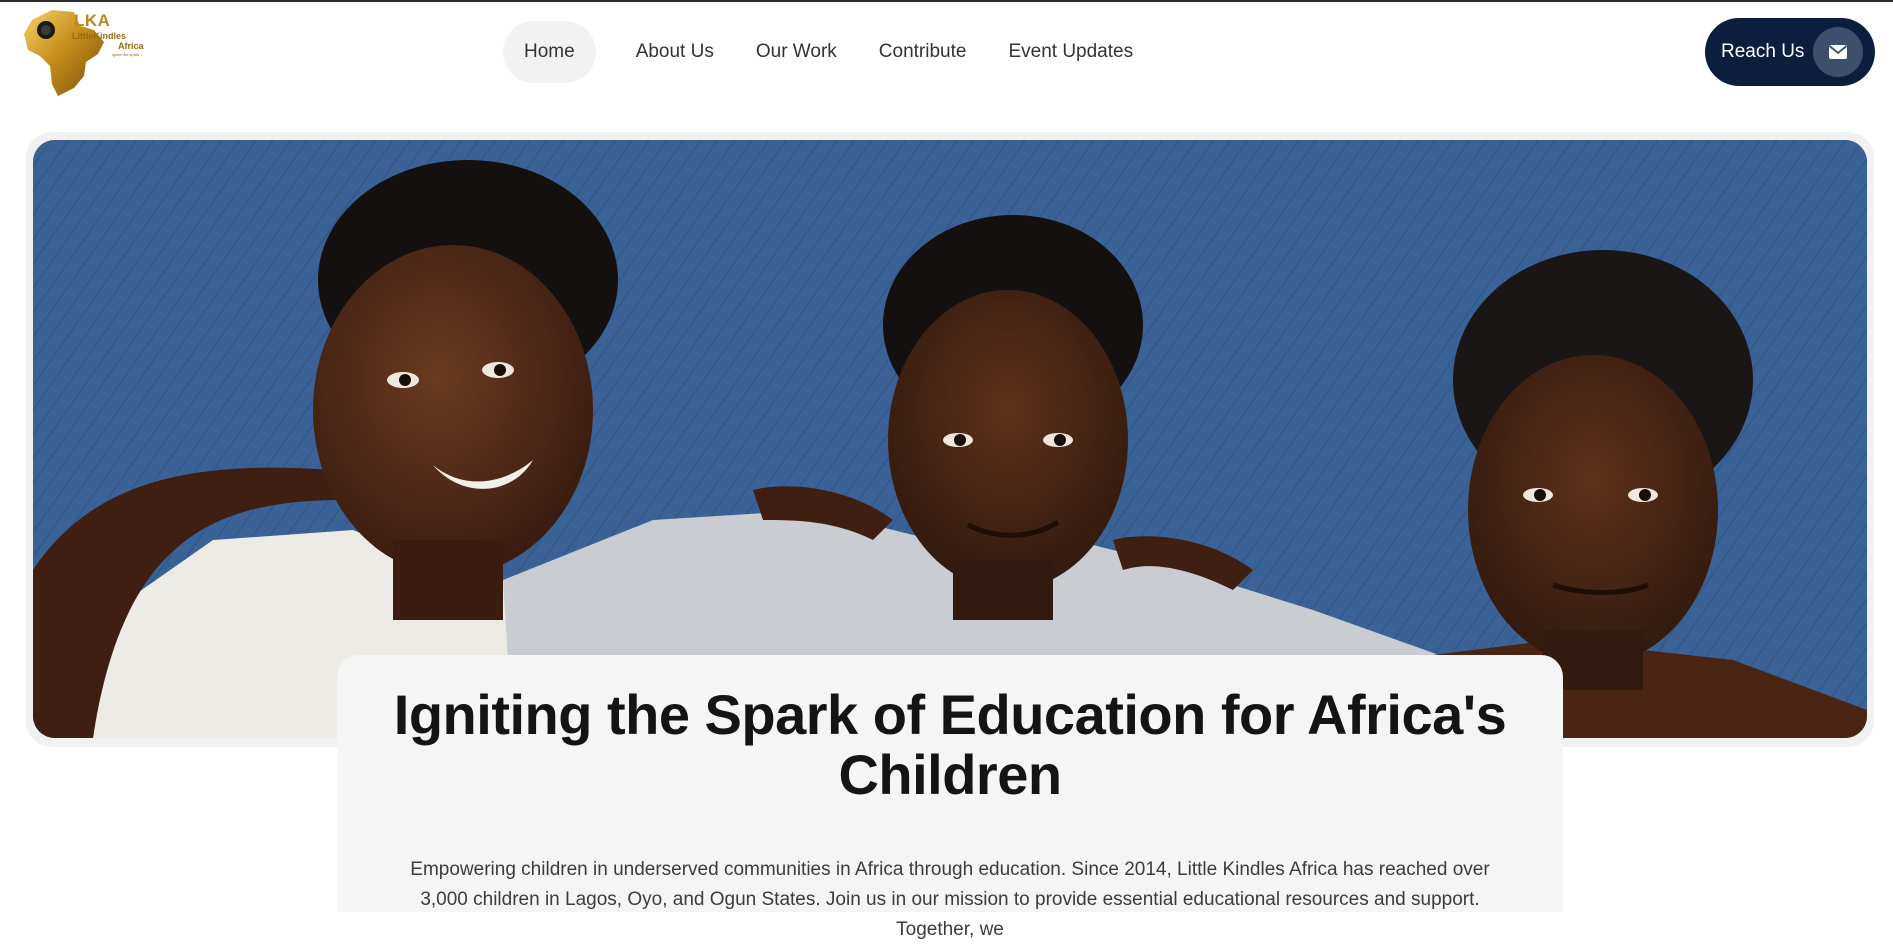 The image size is (1893, 945). Describe the element at coordinates (796, 52) in the screenshot. I see `nav-our-work: Our Work` at that location.